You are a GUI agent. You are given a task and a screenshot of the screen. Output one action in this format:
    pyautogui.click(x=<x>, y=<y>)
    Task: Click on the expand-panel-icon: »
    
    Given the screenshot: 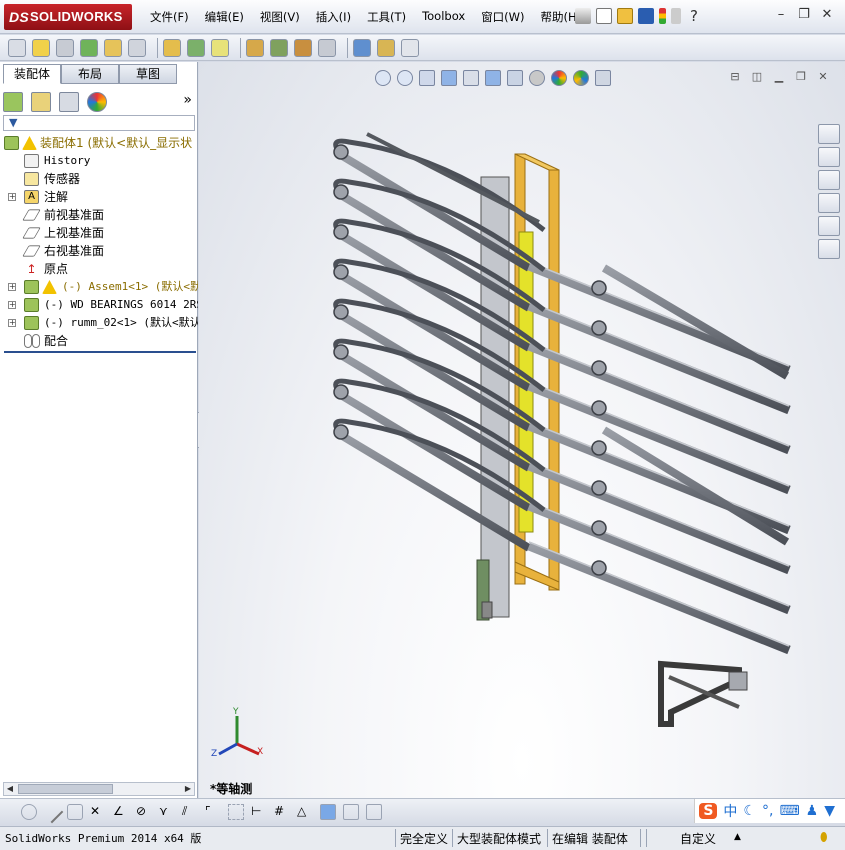 What is the action you would take?
    pyautogui.click(x=187, y=100)
    